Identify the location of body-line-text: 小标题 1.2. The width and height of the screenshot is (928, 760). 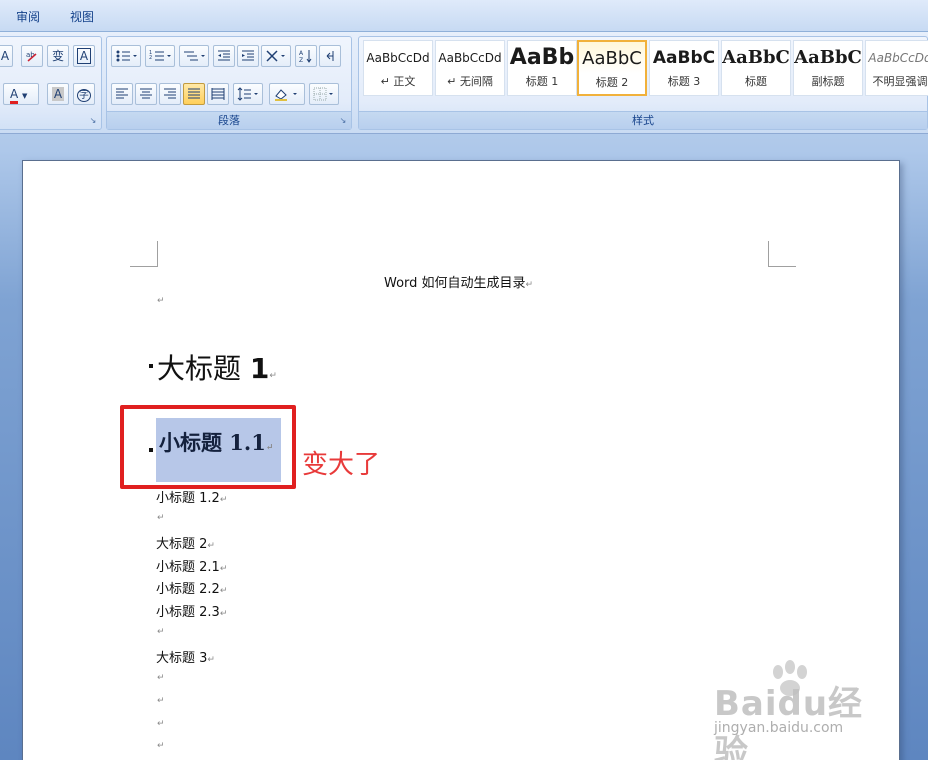
(188, 498).